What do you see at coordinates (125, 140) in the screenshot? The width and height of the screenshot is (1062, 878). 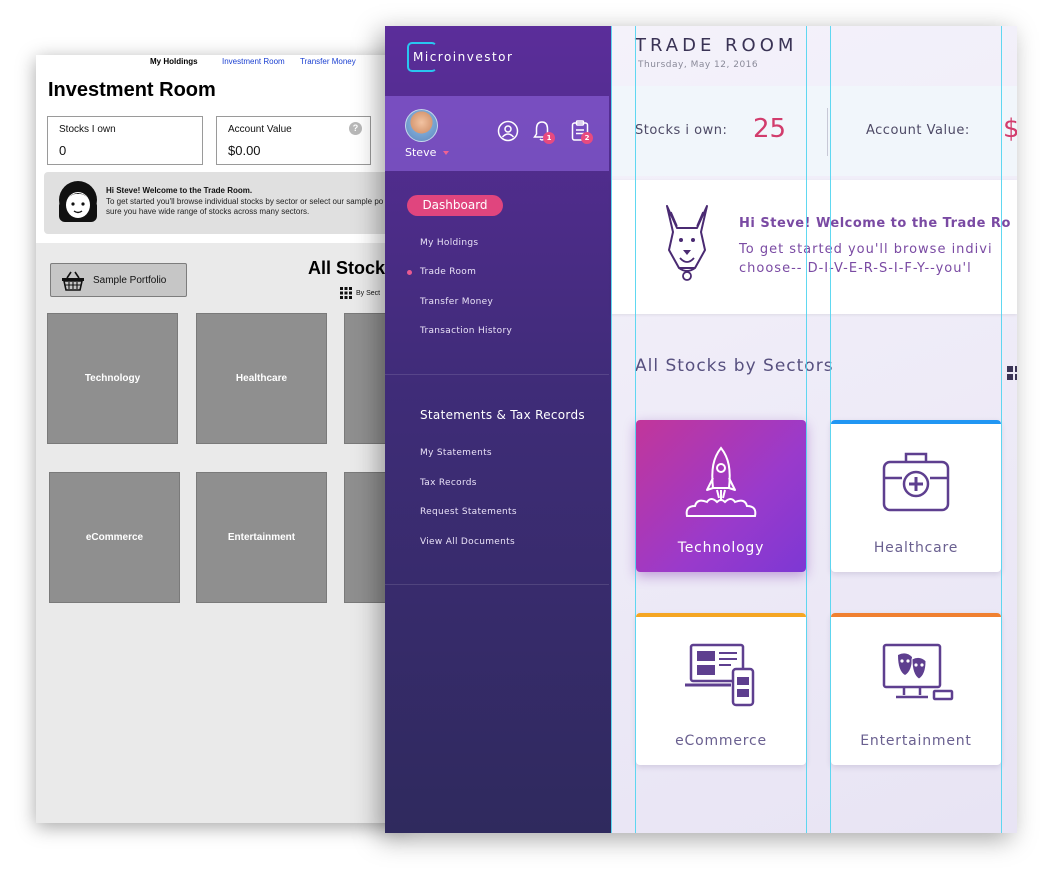 I see `wf-stocks-box: Stocks I own 0` at bounding box center [125, 140].